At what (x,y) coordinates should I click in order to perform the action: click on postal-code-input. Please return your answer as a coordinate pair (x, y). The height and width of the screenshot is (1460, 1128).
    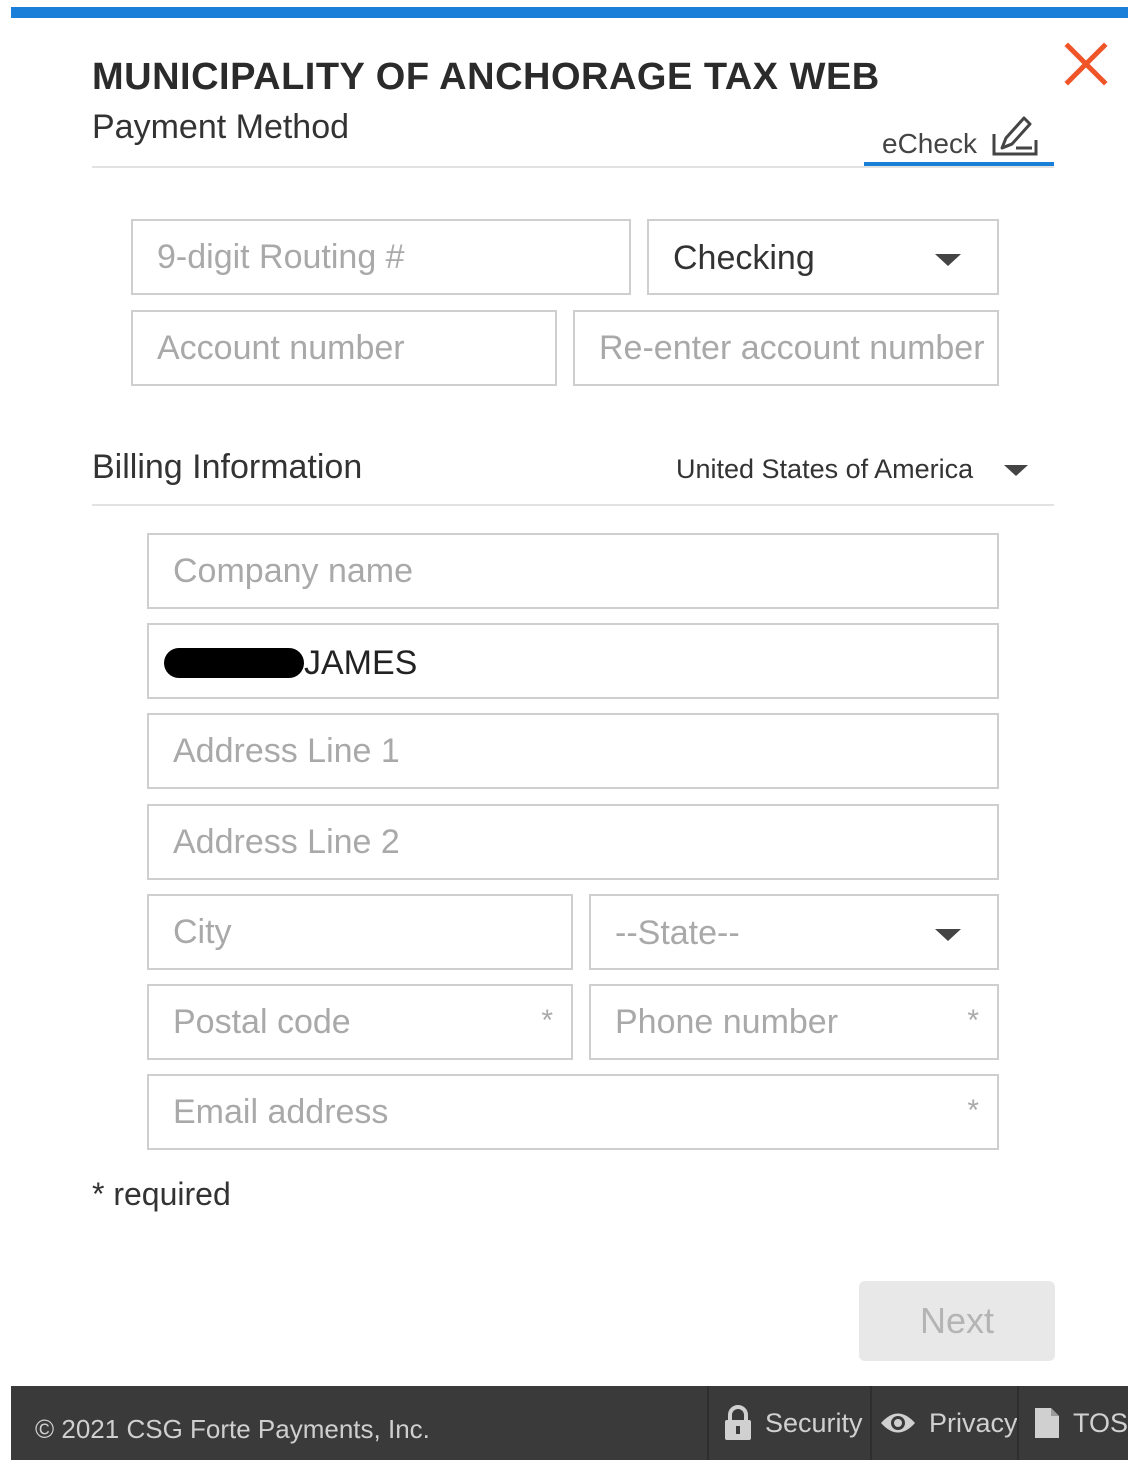
    Looking at the image, I should click on (360, 1022).